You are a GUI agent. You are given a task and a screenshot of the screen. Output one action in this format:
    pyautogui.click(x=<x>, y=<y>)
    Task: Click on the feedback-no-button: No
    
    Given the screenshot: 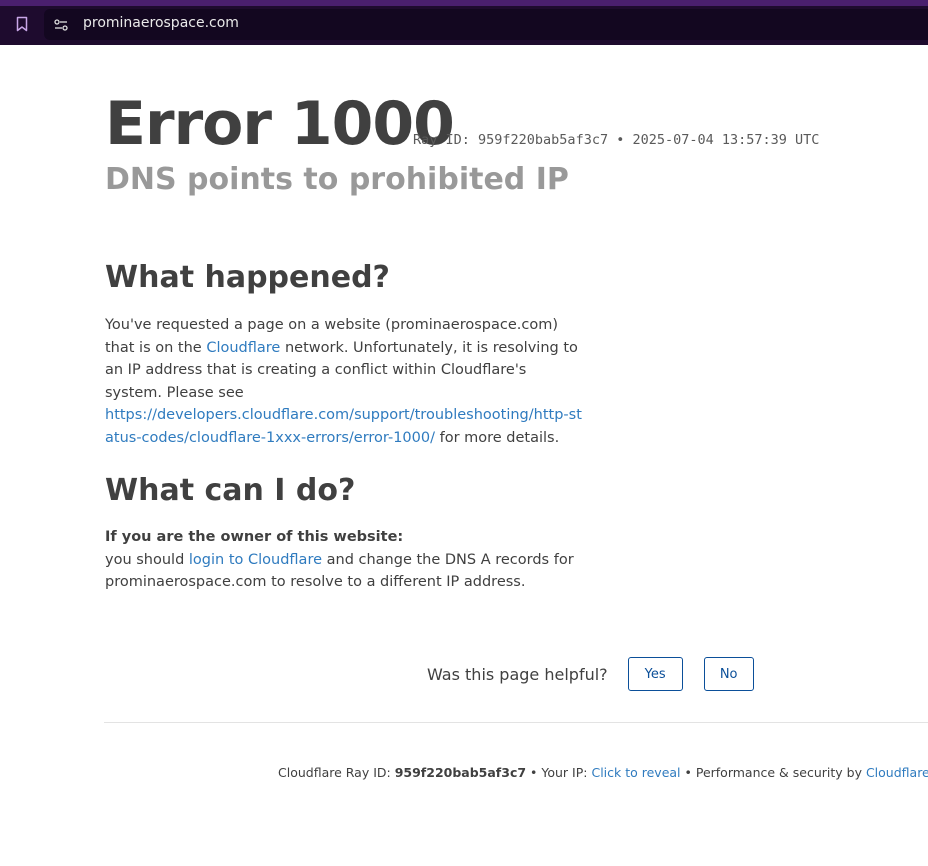 What is the action you would take?
    pyautogui.click(x=728, y=674)
    